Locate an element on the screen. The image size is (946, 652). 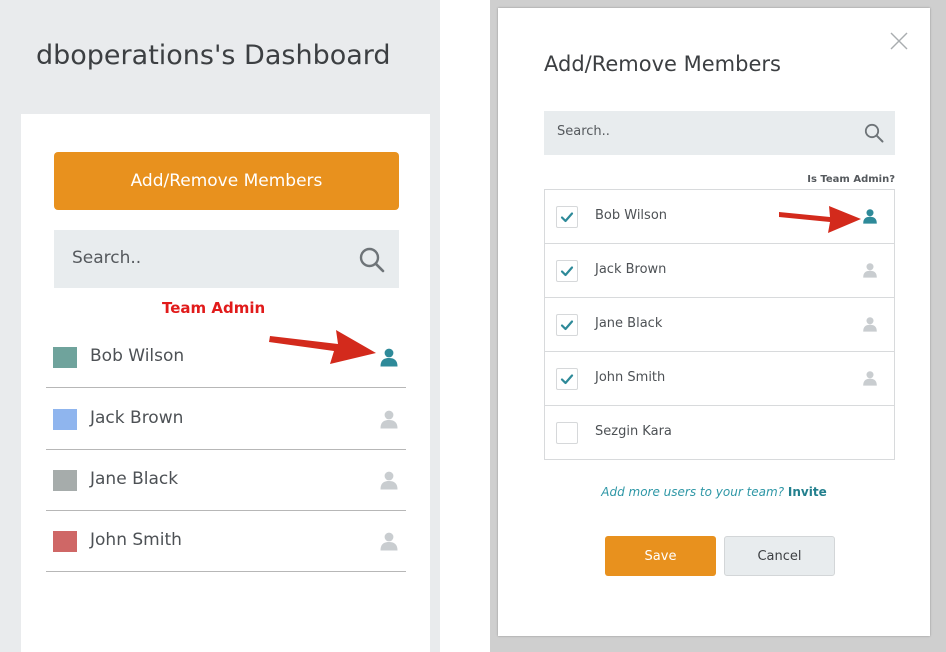
dashboard-member-row: Jack Brown is located at coordinates (226, 419).